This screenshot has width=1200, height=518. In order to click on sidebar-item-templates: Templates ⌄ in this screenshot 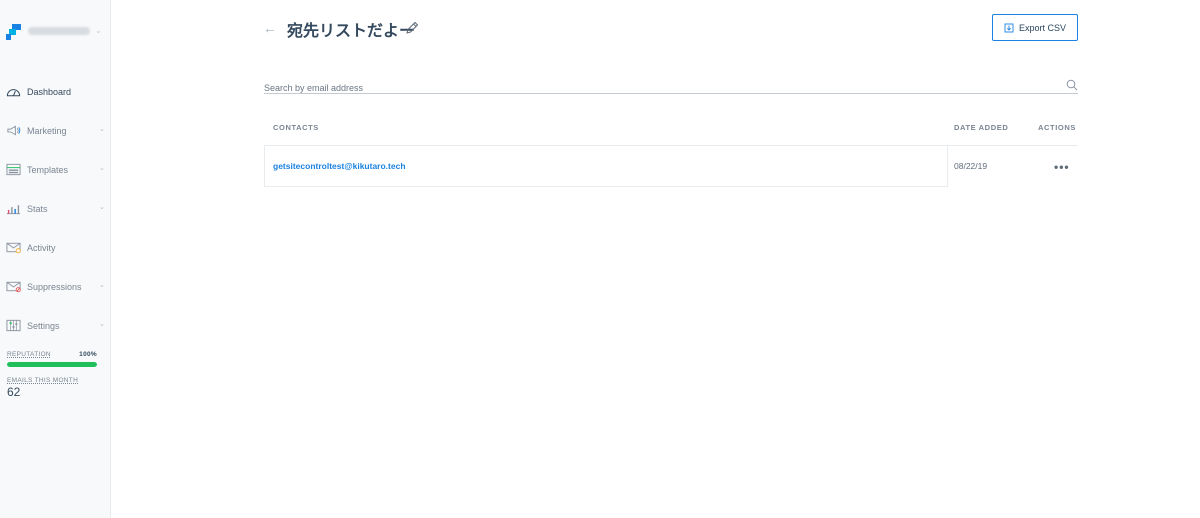, I will do `click(55, 169)`.